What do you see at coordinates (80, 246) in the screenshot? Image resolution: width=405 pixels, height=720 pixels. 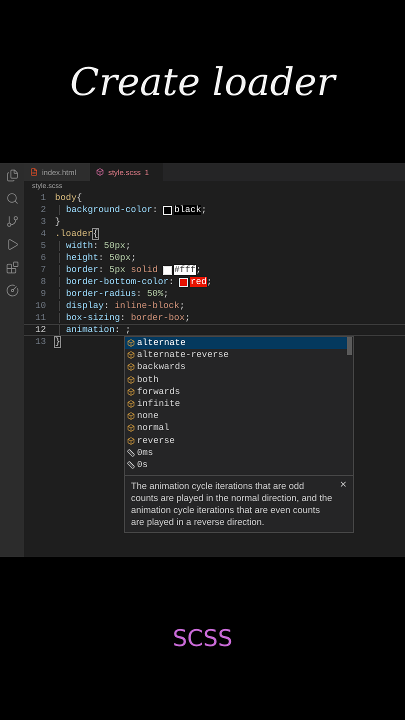 I see `code-token: width` at bounding box center [80, 246].